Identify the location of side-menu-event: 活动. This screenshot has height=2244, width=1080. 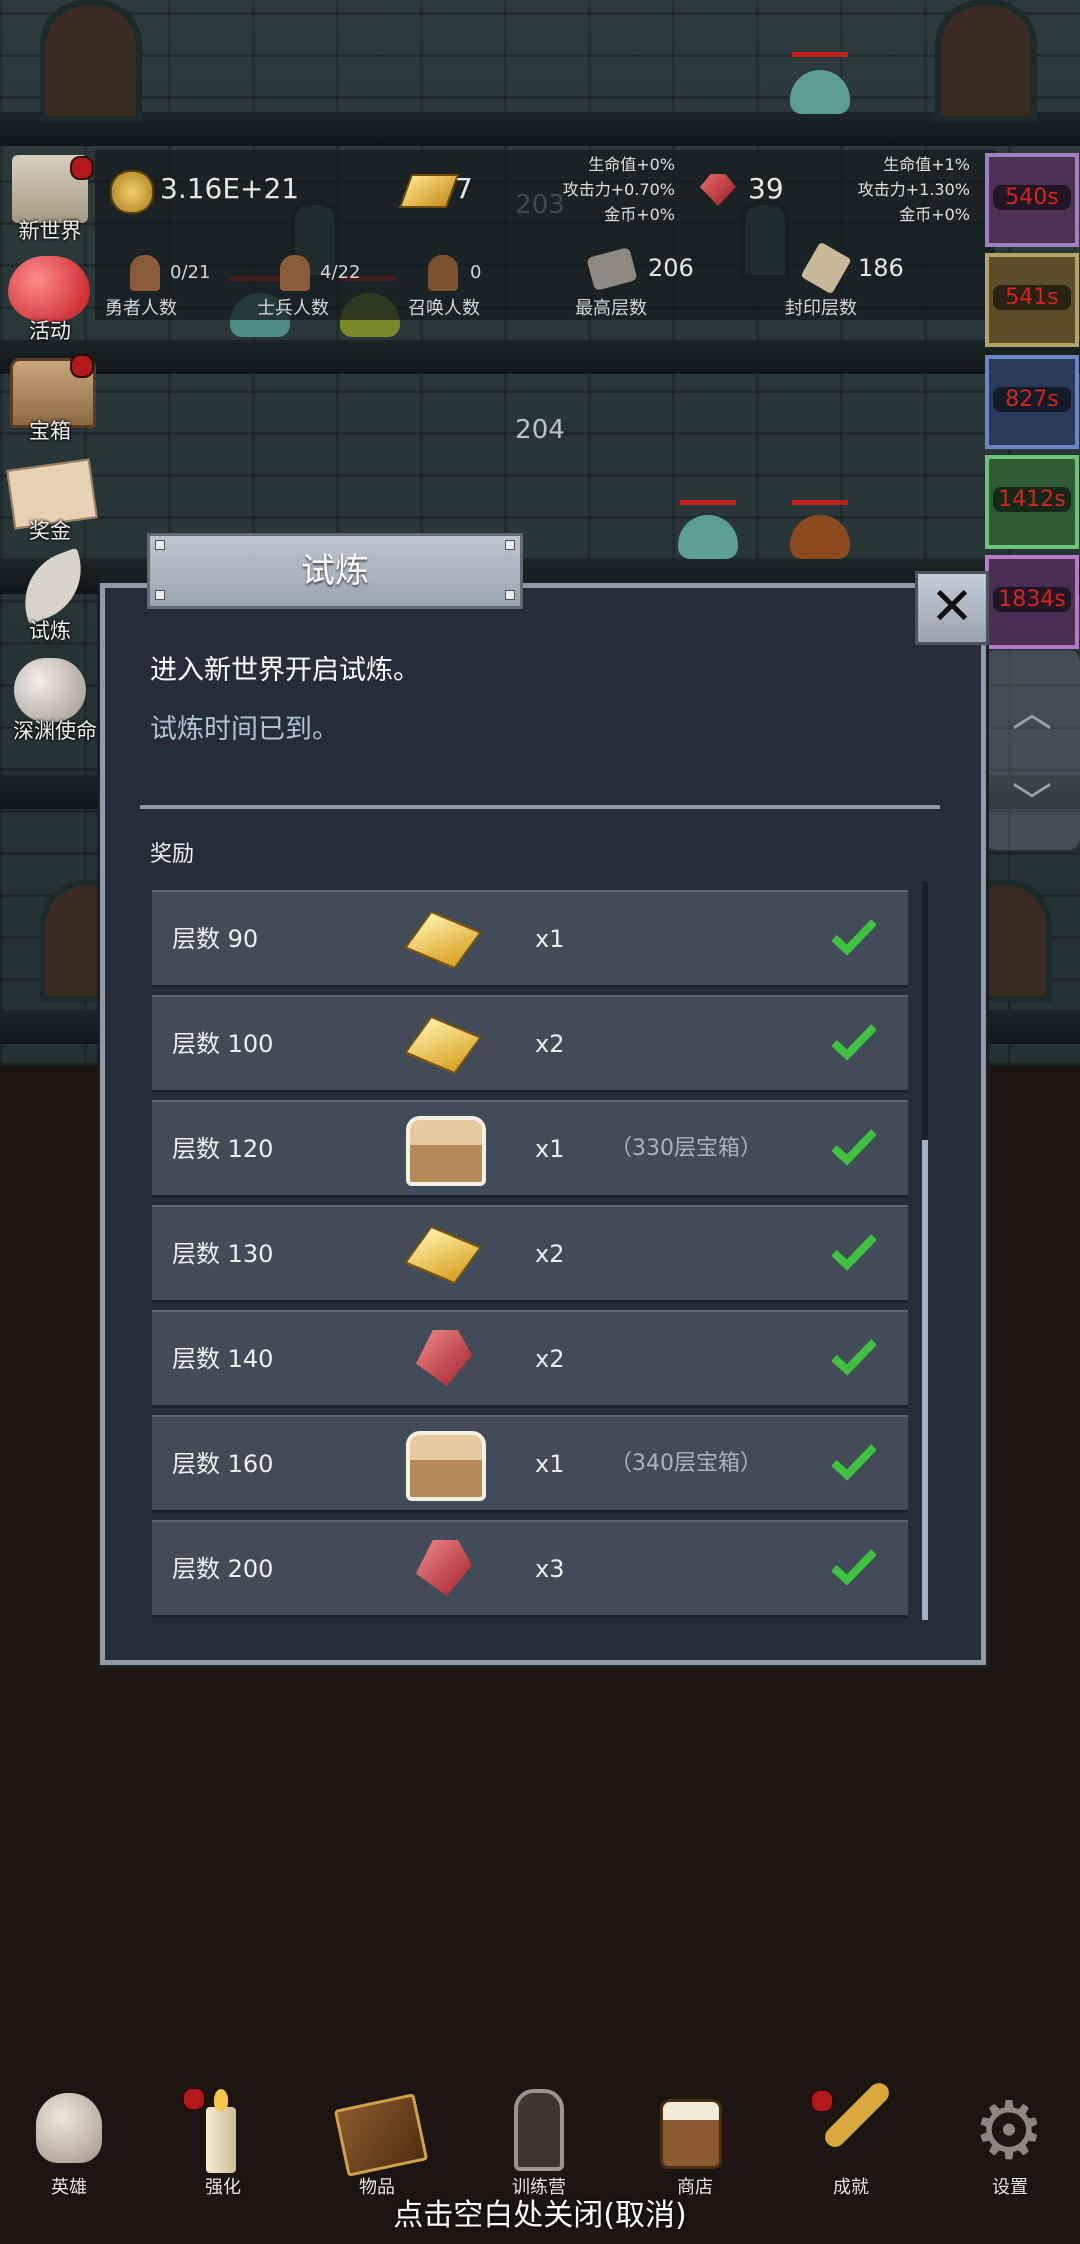
(52, 297).